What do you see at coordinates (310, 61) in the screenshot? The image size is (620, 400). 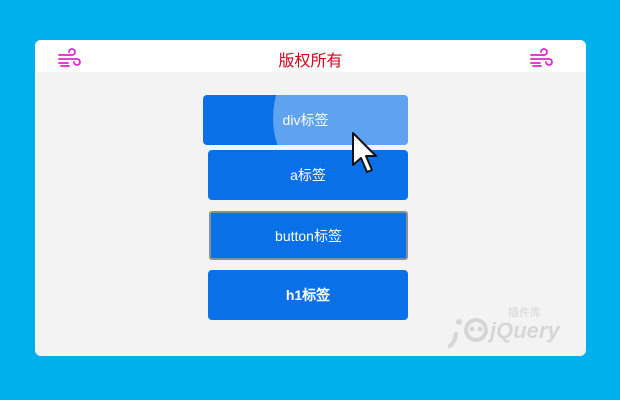 I see `page-title: 版权所有` at bounding box center [310, 61].